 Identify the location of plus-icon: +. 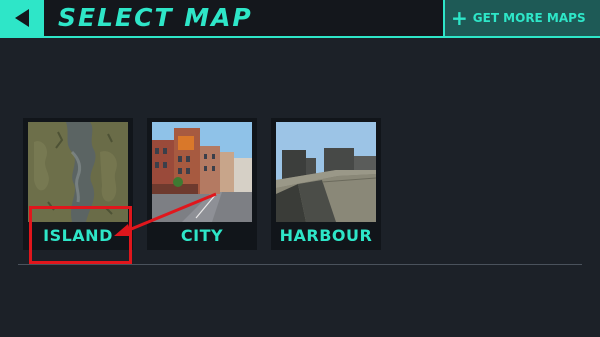
(459, 18).